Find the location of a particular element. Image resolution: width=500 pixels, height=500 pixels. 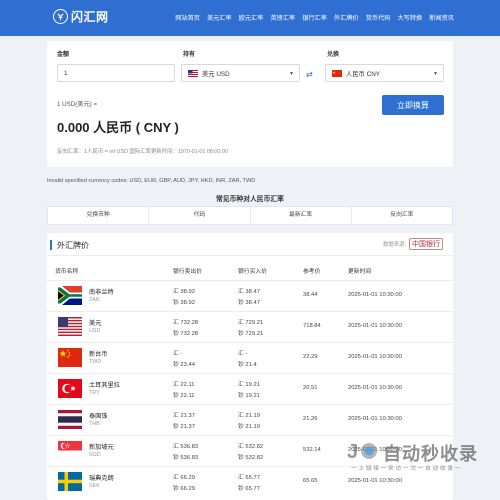

watermark-logo-icon: J is located at coordinates (362, 451).